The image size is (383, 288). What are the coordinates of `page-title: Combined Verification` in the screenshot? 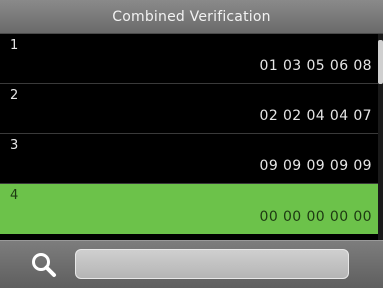 It's located at (191, 16).